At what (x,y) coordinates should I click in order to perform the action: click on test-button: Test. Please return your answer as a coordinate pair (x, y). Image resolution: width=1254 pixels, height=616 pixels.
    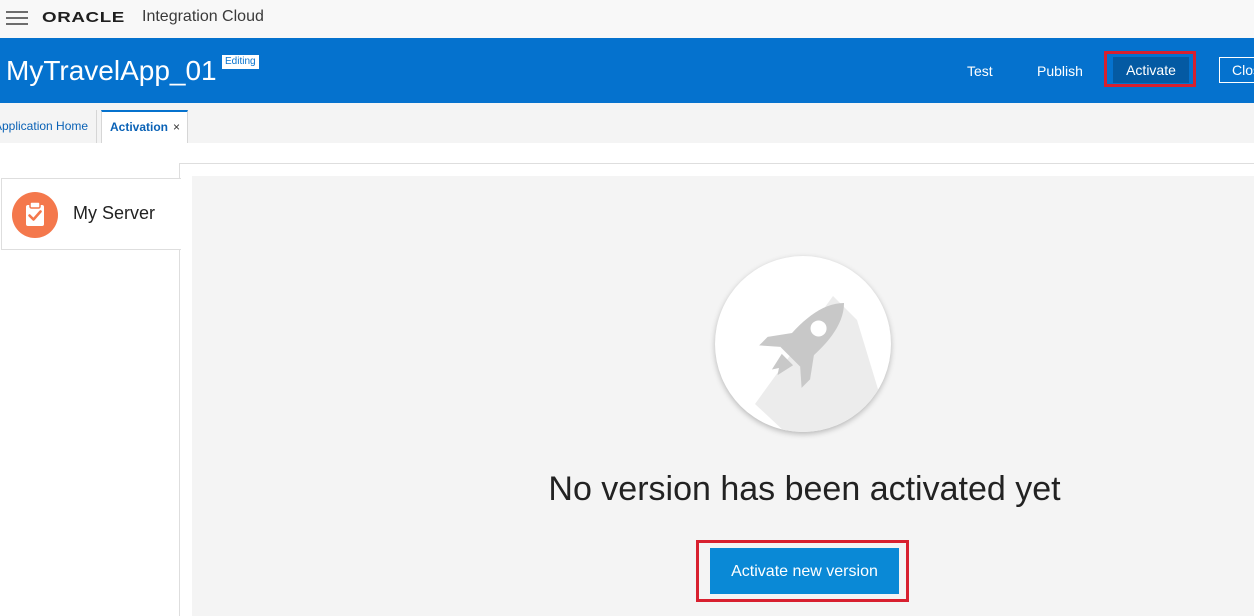
    Looking at the image, I should click on (980, 71).